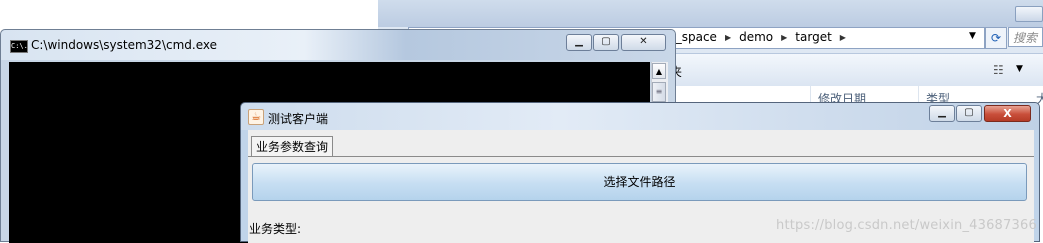  Describe the element at coordinates (256, 117) in the screenshot. I see `java-cup-icon: ☕` at that location.